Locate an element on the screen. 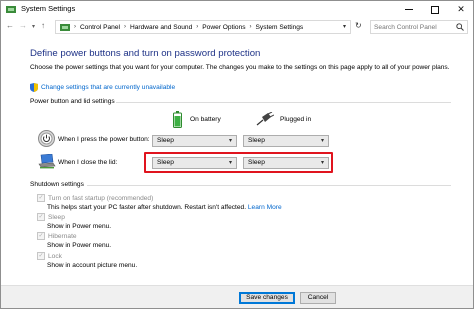 The height and width of the screenshot is (309, 474). maximize-button is located at coordinates (435, 9).